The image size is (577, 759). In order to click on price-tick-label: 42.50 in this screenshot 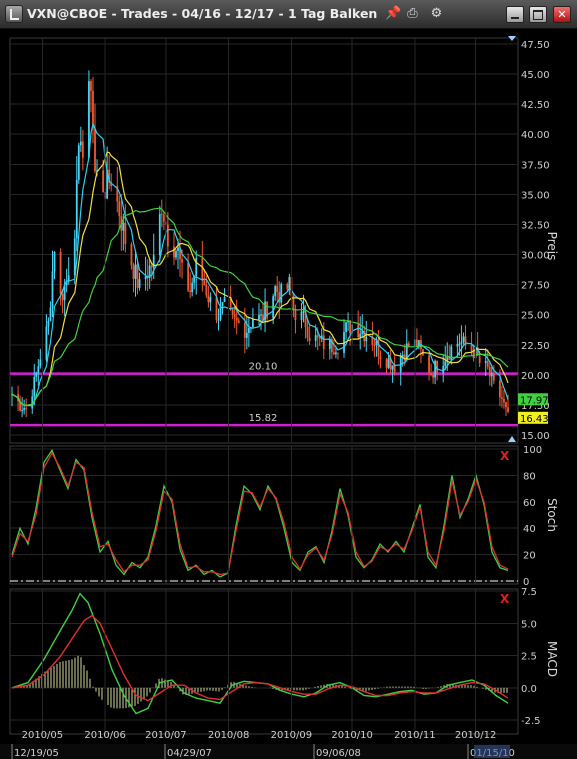, I will do `click(535, 105)`.